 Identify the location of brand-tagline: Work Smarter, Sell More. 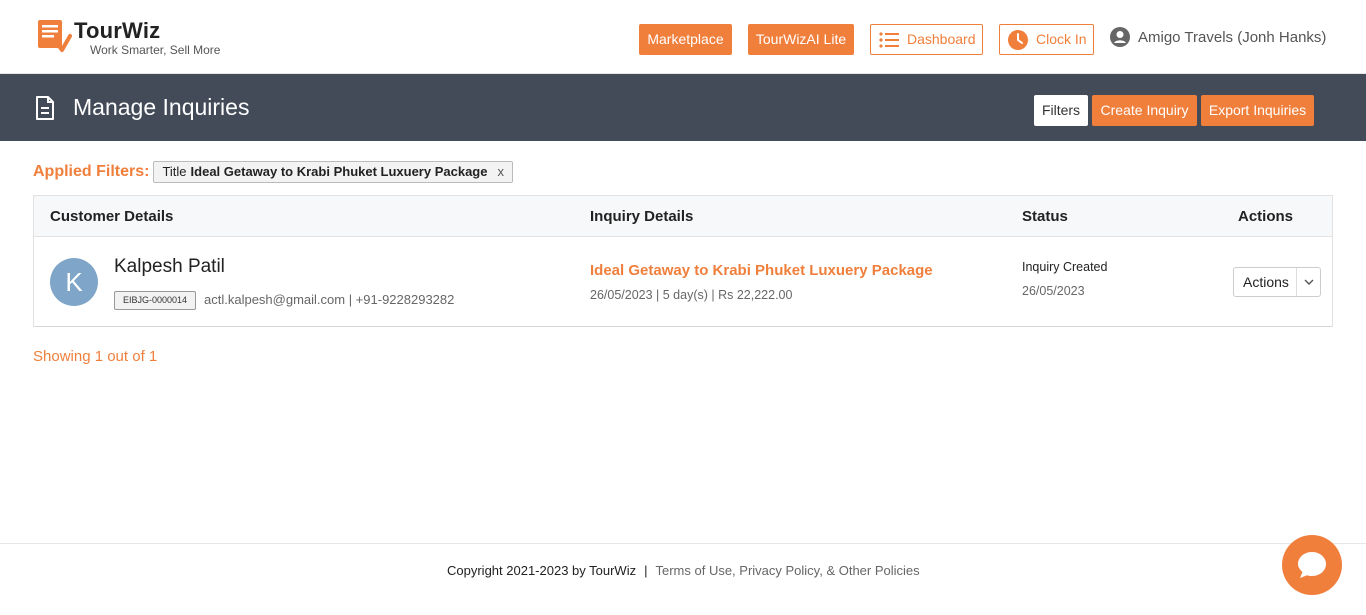
(155, 50).